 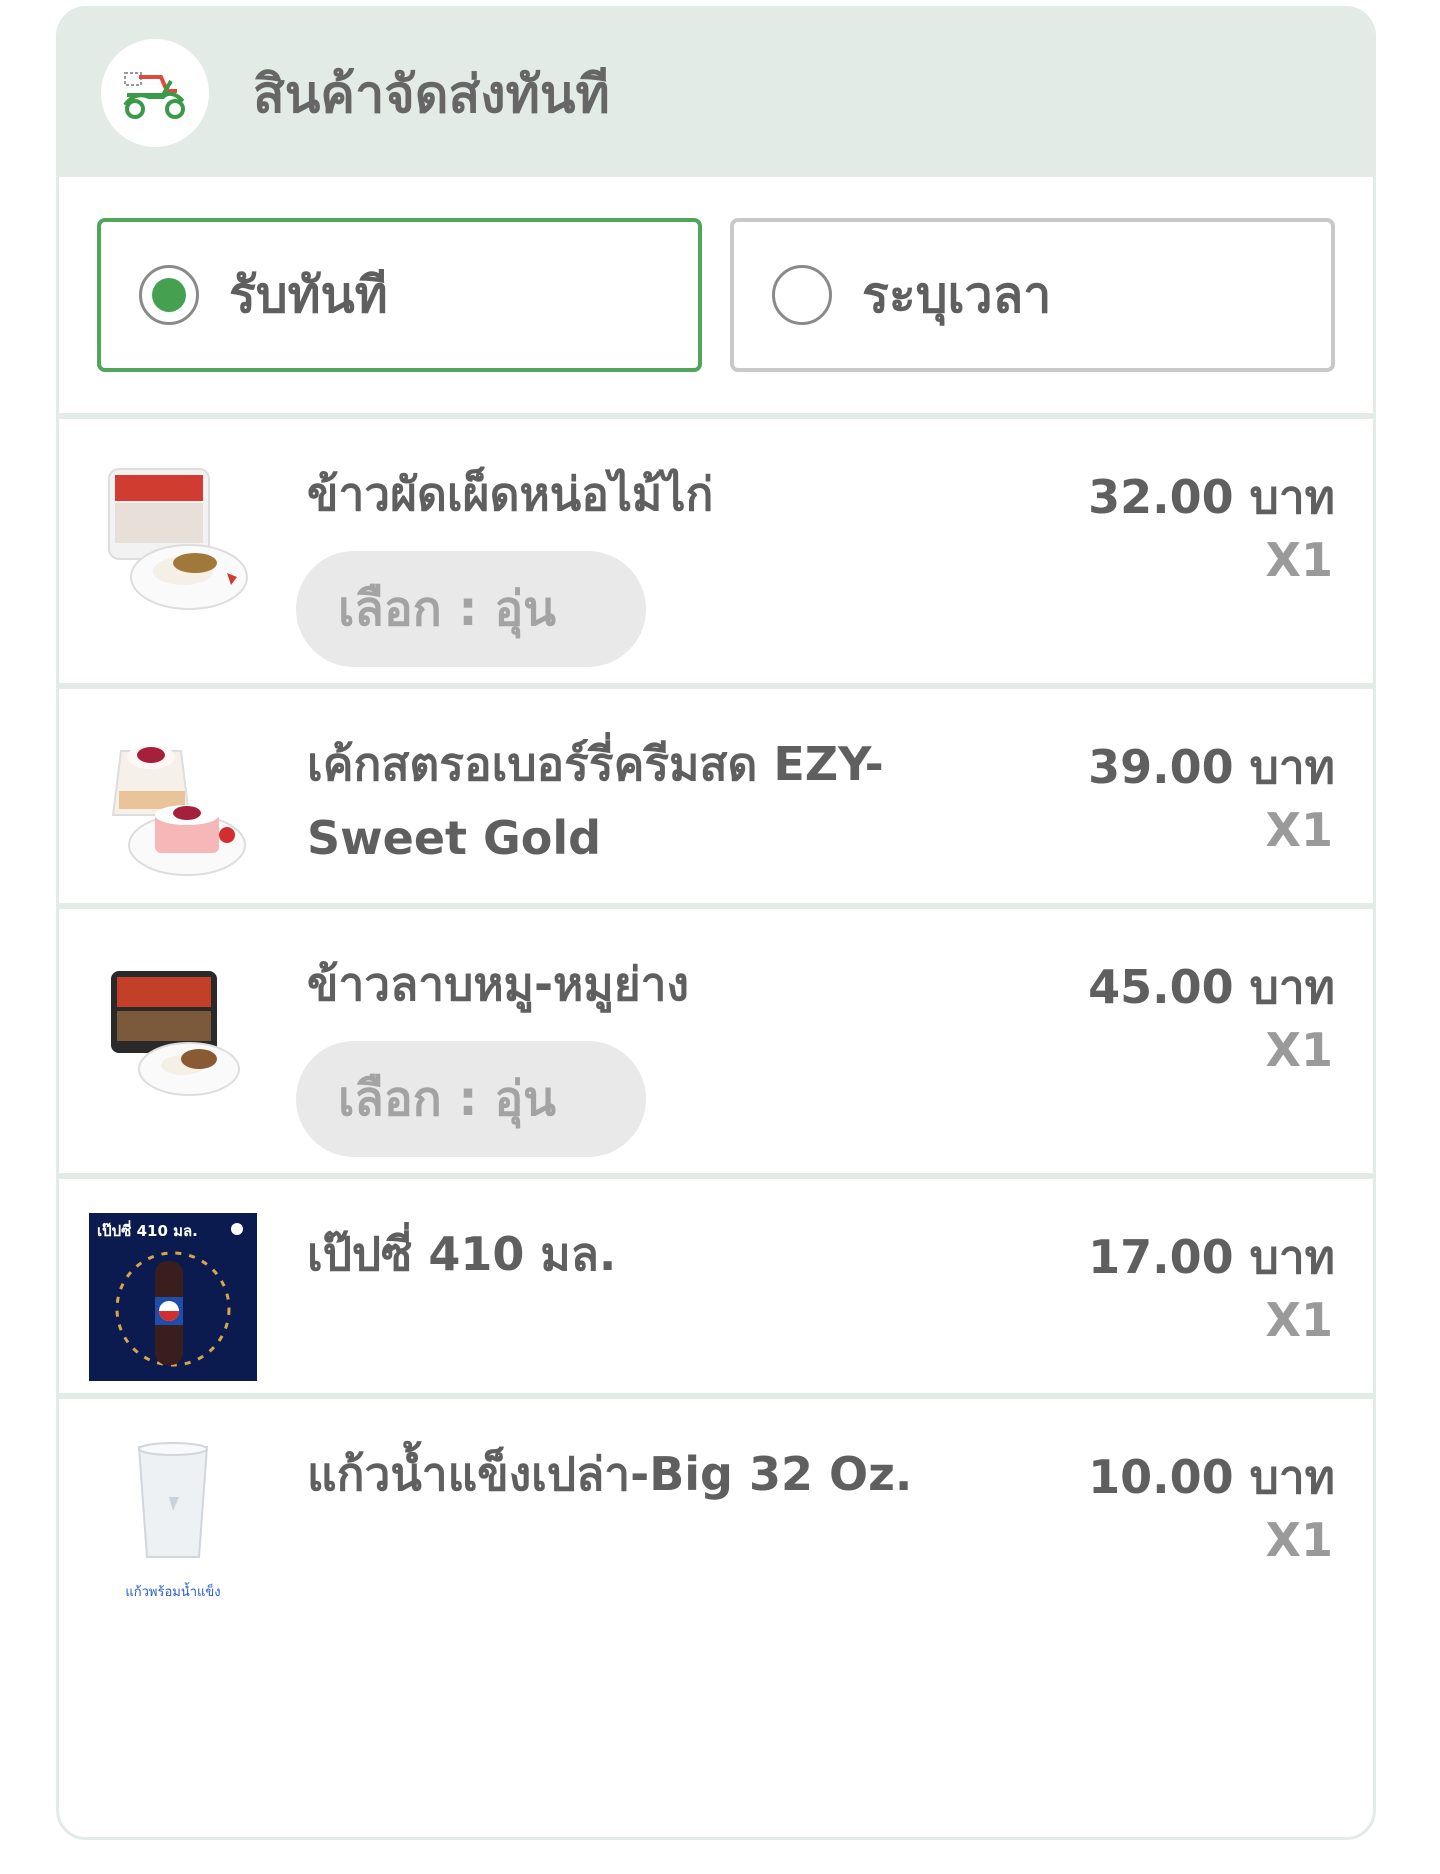 What do you see at coordinates (169, 295) in the screenshot?
I see `radio-checked-icon` at bounding box center [169, 295].